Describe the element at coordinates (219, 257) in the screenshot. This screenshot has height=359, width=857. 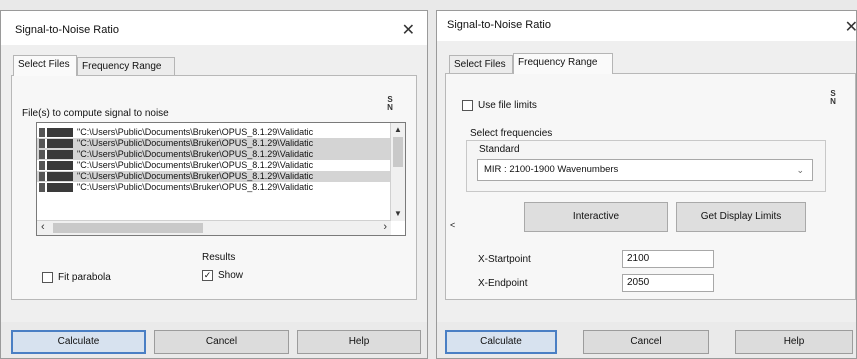
I see `results-label: Results` at that location.